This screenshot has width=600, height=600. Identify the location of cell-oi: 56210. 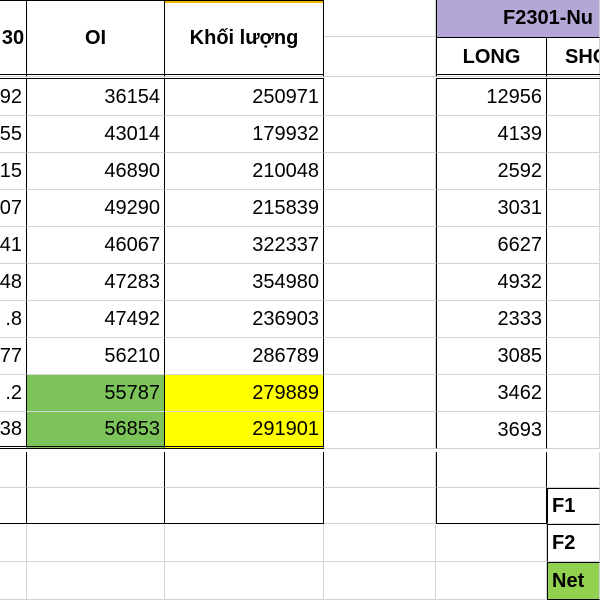
(96, 356).